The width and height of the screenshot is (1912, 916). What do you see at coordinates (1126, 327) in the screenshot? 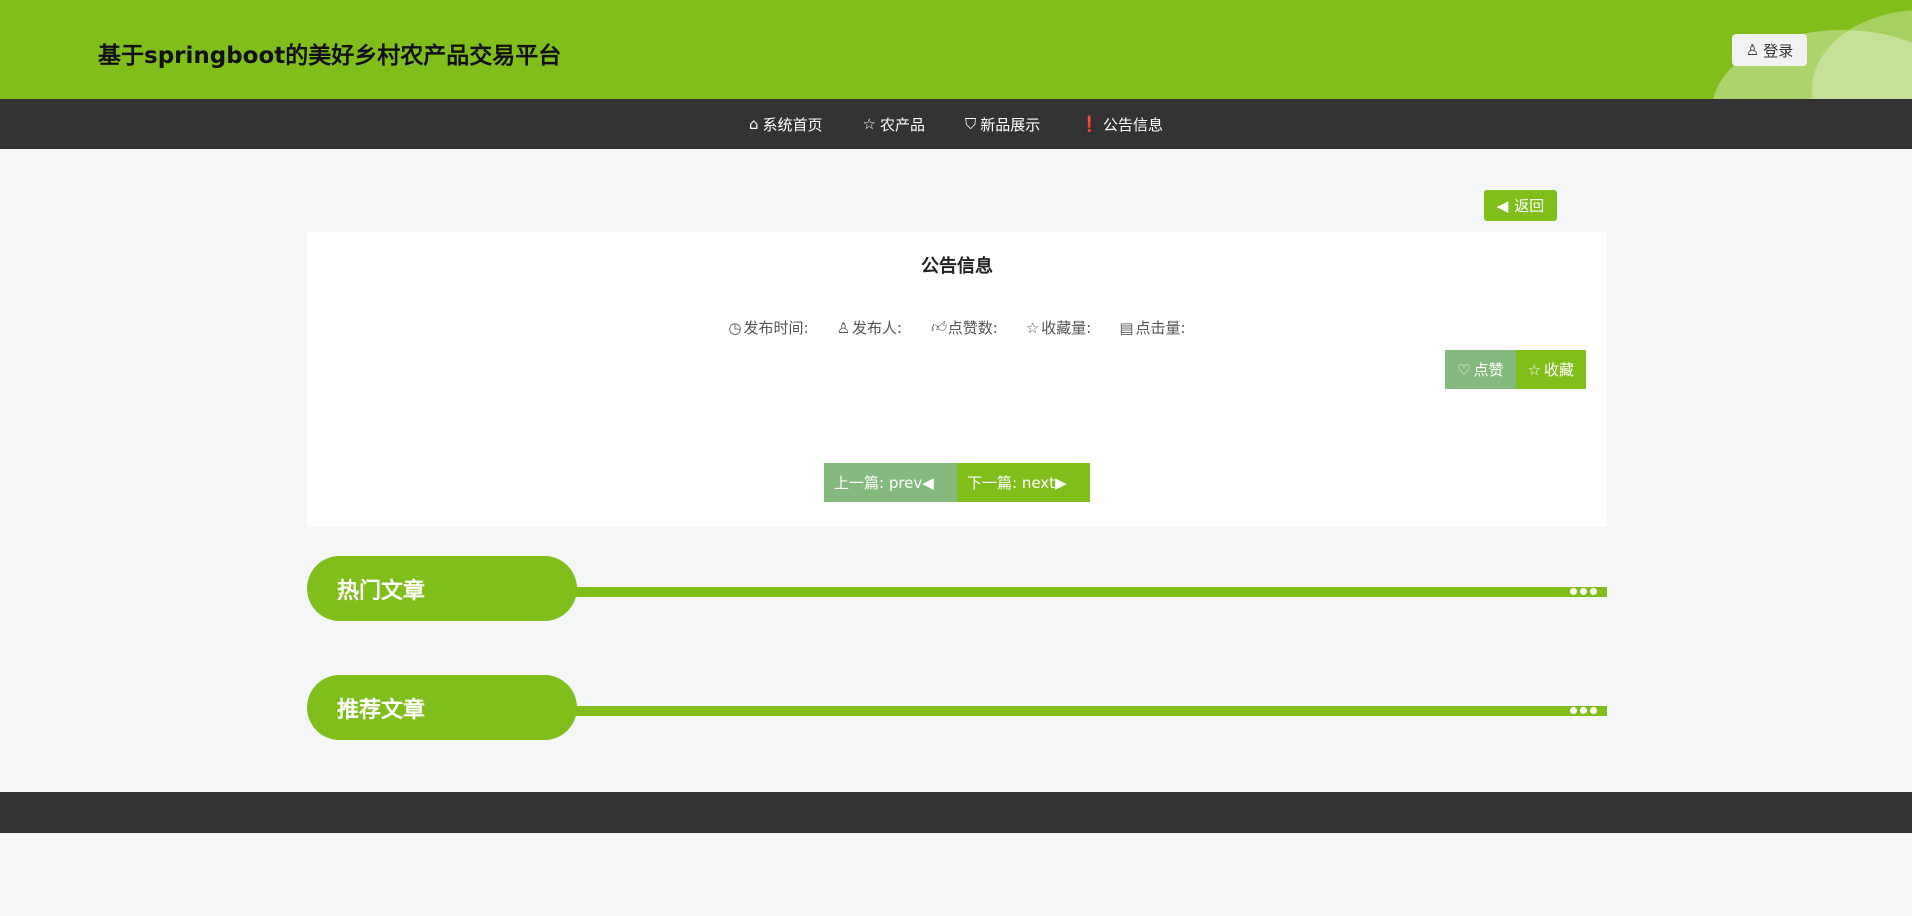
I see `document-icon: ▤` at bounding box center [1126, 327].